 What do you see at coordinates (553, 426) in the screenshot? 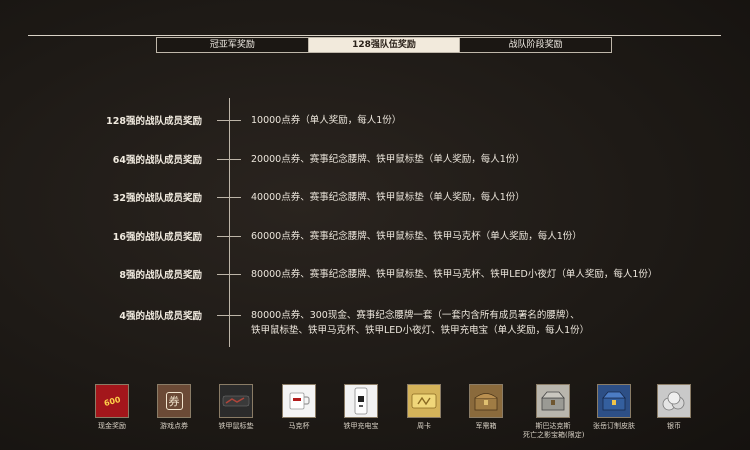
I see `item-caption: 斯巴达克斯` at bounding box center [553, 426].